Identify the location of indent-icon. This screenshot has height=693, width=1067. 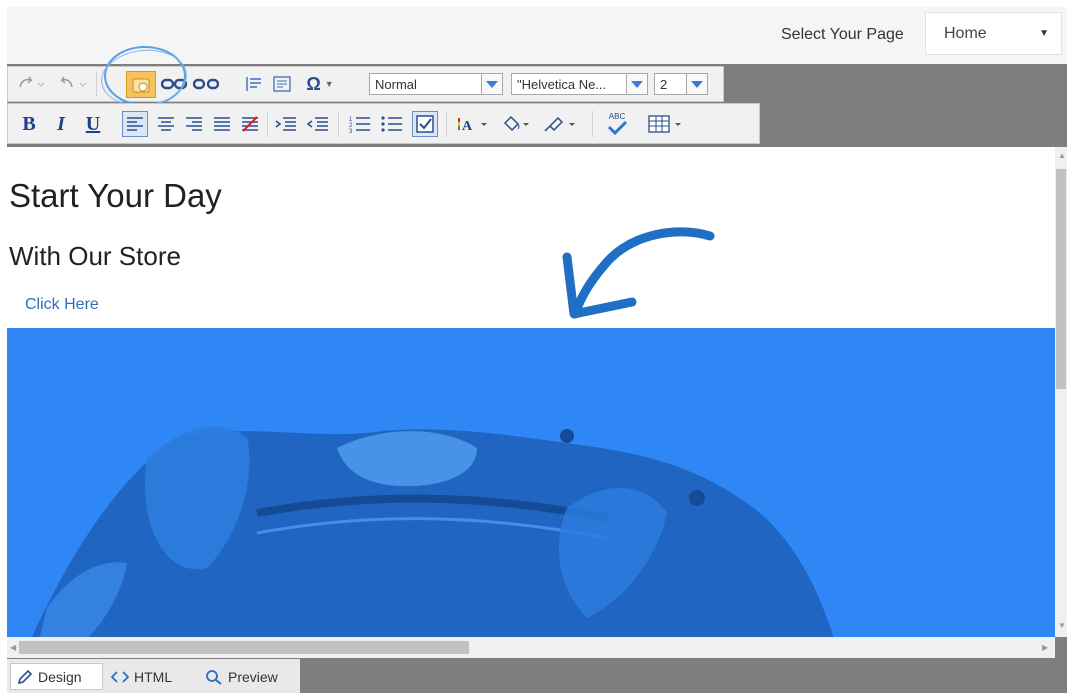
(285, 124).